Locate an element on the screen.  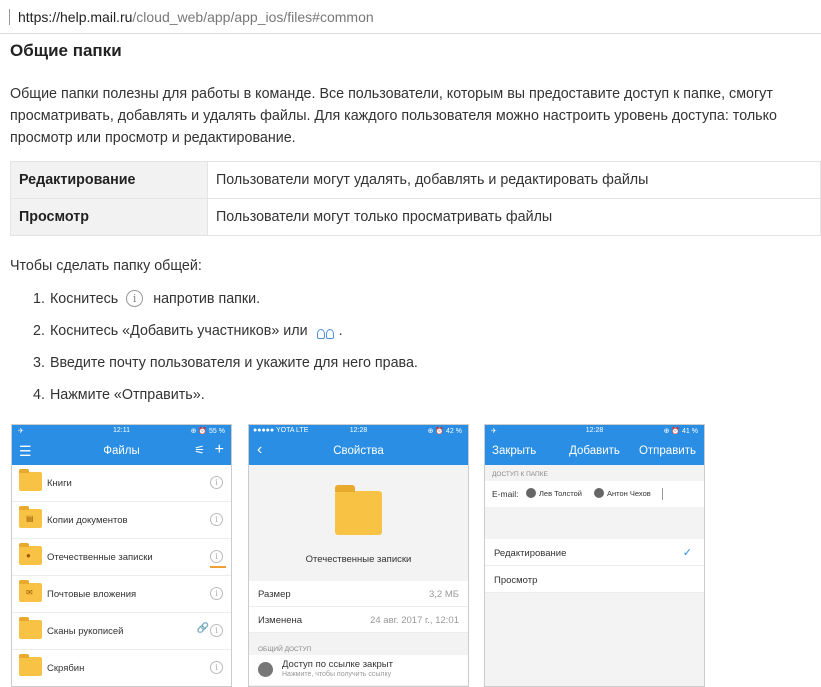
url-path: /cloud_web/app/app_ios/files#common is located at coordinates (253, 17).